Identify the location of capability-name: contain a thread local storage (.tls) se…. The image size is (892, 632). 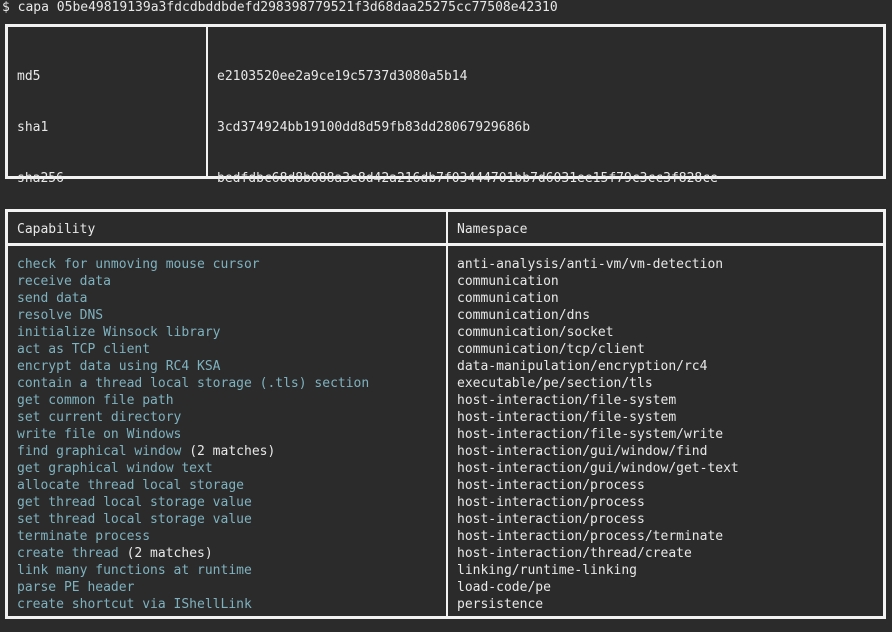
(193, 383).